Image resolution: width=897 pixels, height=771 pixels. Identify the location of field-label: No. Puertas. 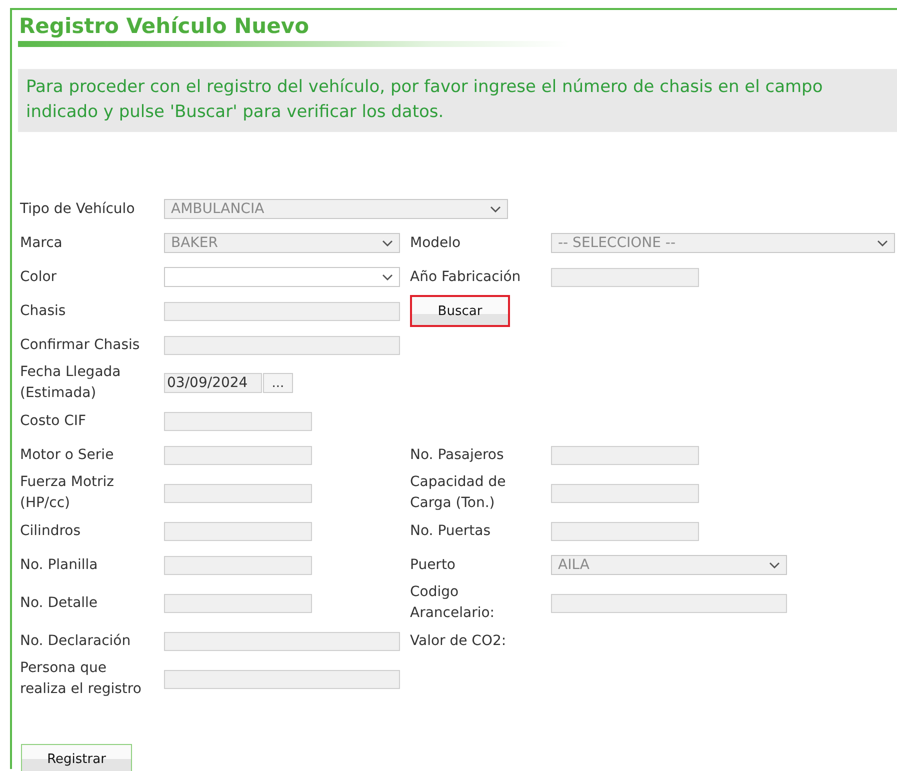
(451, 531).